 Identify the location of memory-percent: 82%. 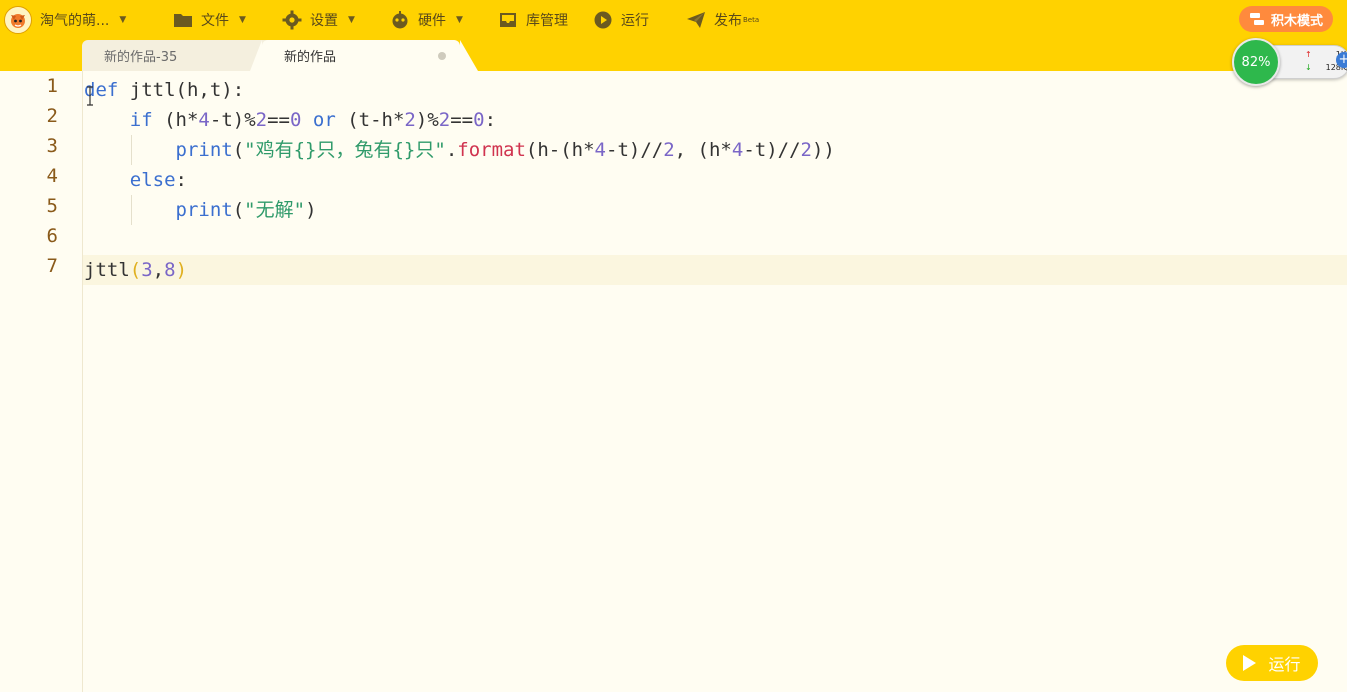
(1256, 62).